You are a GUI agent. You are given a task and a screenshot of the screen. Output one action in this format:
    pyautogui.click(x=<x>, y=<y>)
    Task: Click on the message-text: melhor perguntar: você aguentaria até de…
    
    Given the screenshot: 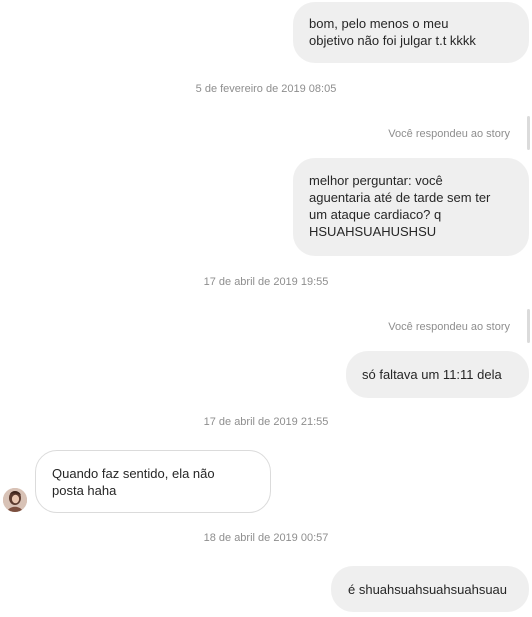 What is the action you would take?
    pyautogui.click(x=400, y=206)
    